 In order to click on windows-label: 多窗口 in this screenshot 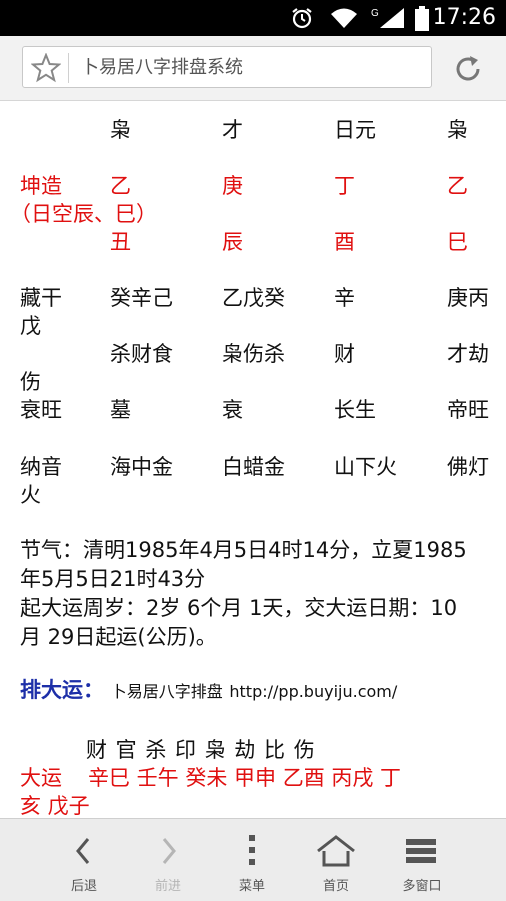, I will do `click(422, 886)`.